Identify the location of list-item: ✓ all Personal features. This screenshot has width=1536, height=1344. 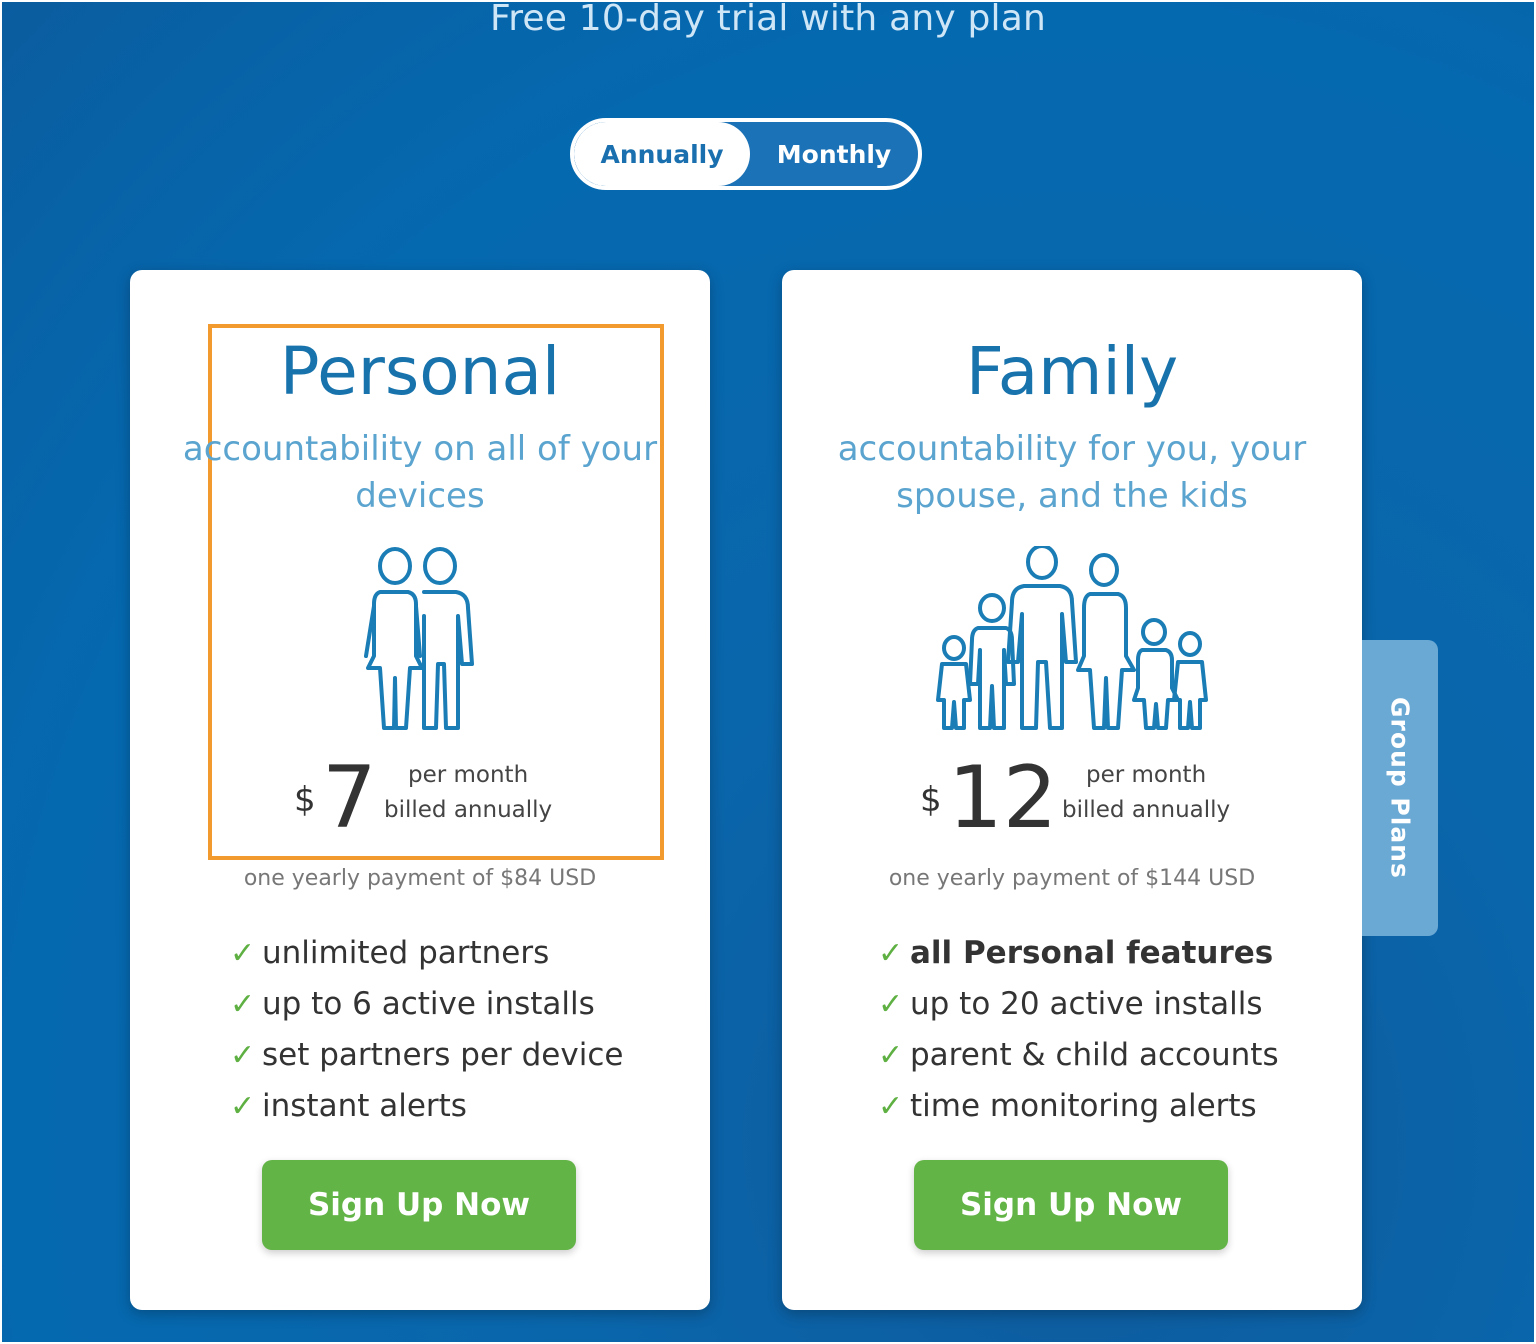
(1078, 953).